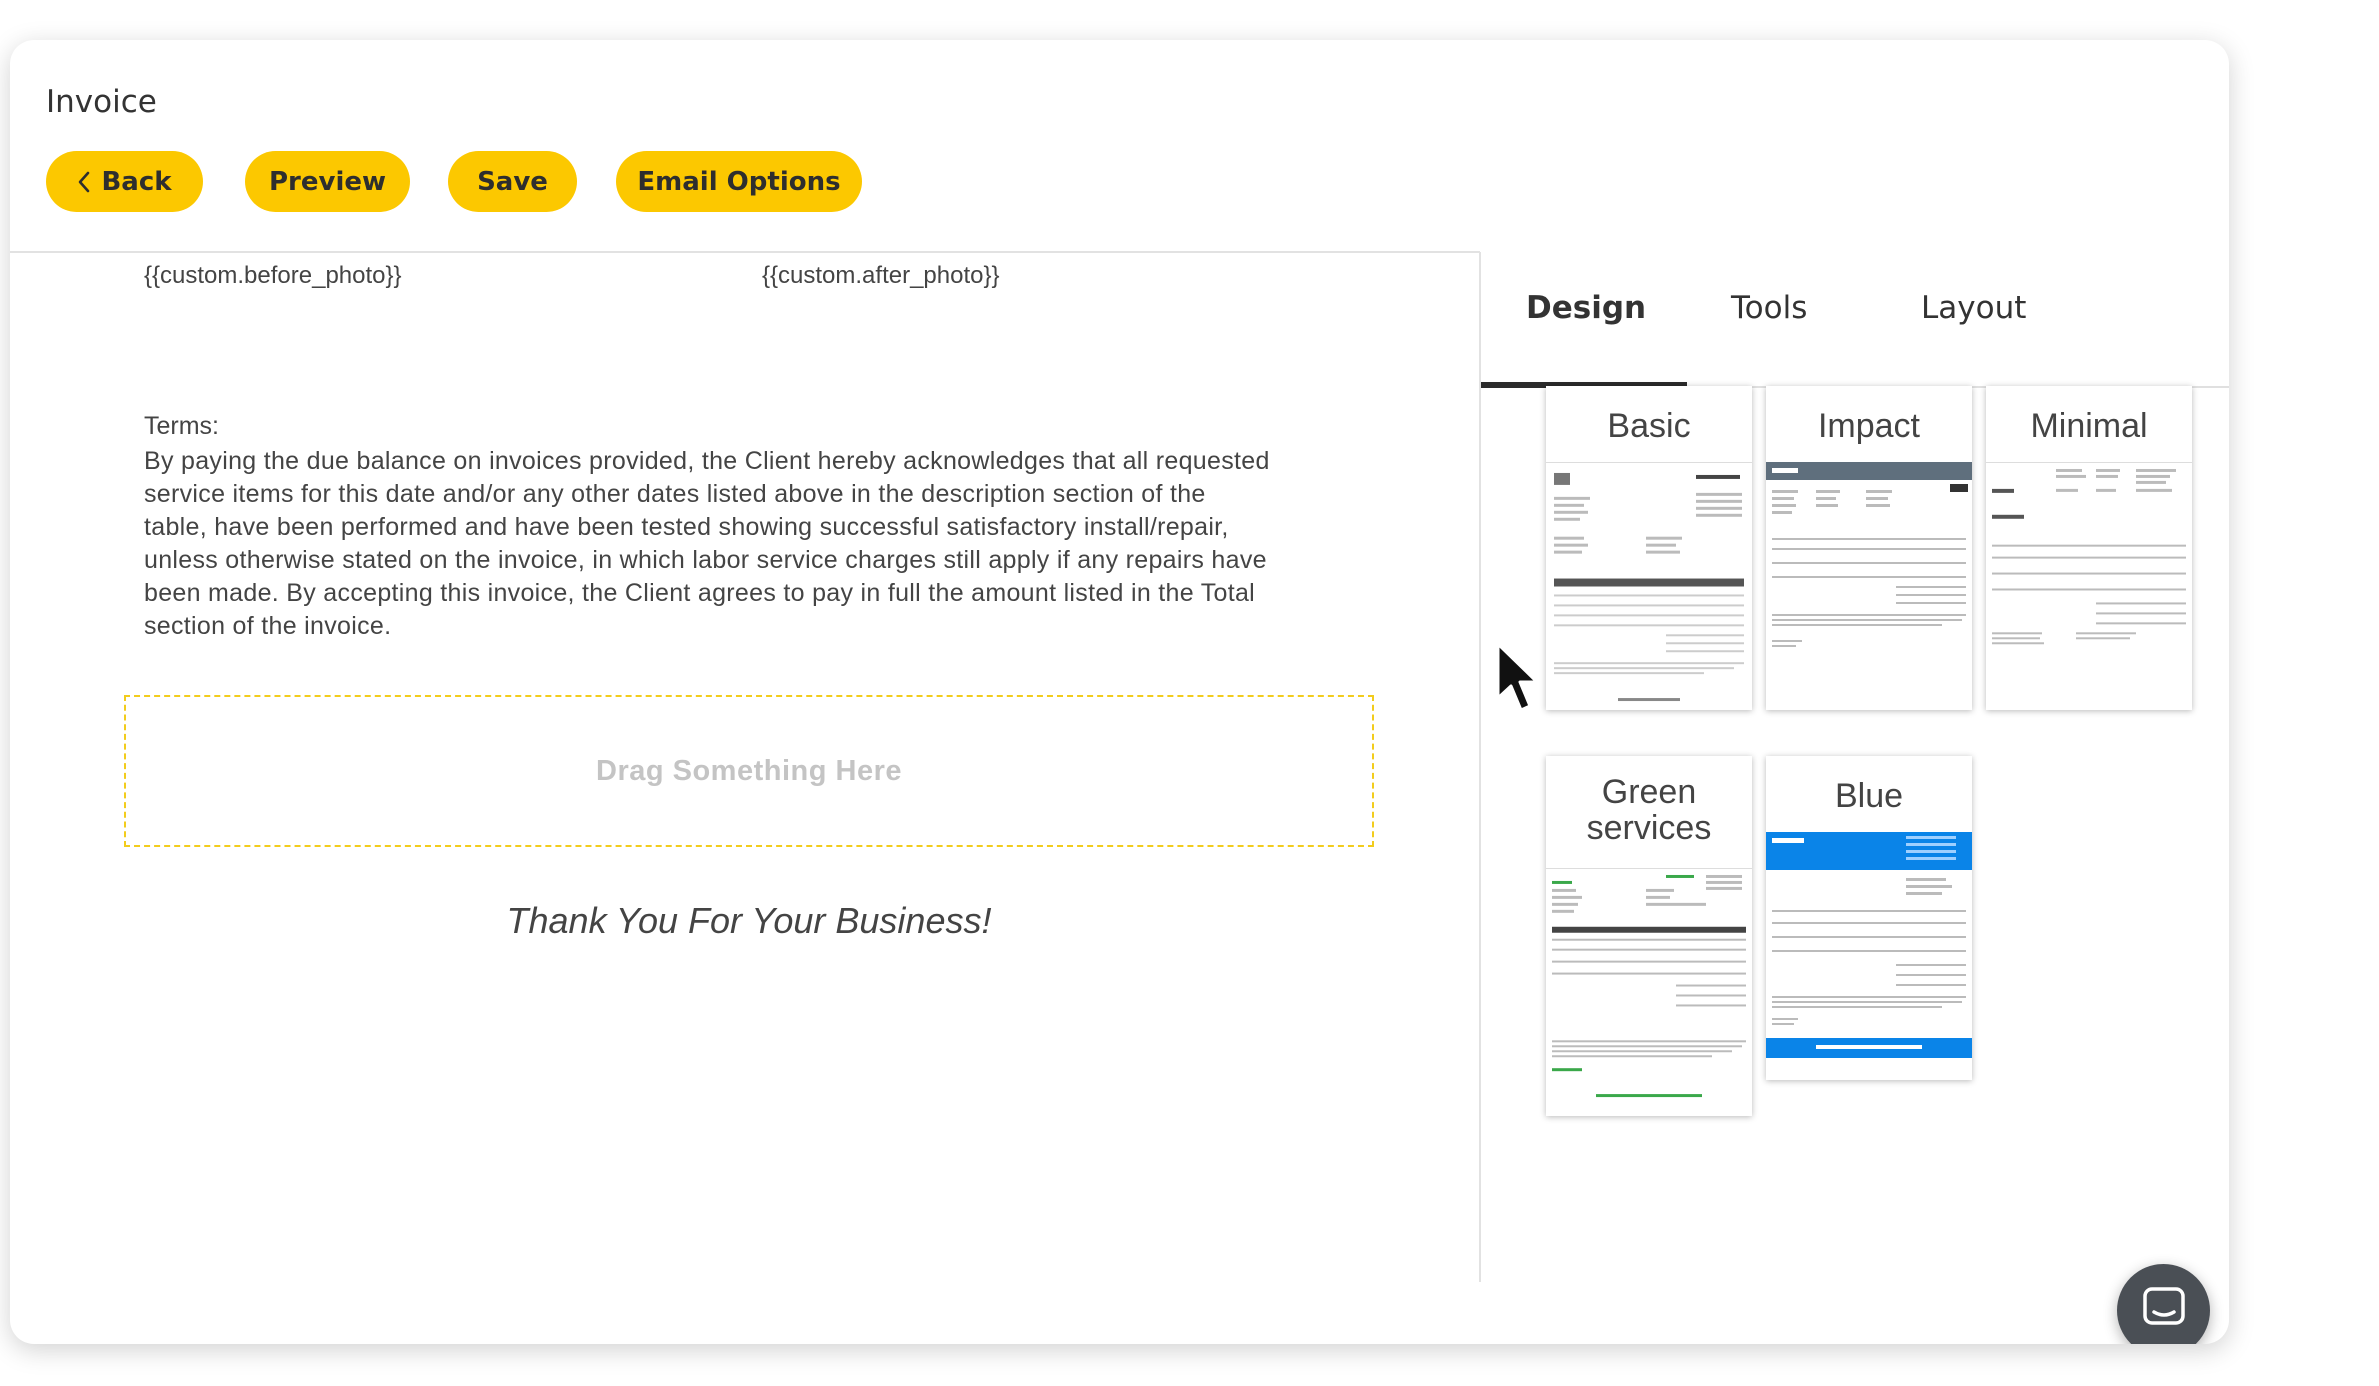 The height and width of the screenshot is (1386, 2379). What do you see at coordinates (1586, 308) in the screenshot?
I see `tab-design: Design` at bounding box center [1586, 308].